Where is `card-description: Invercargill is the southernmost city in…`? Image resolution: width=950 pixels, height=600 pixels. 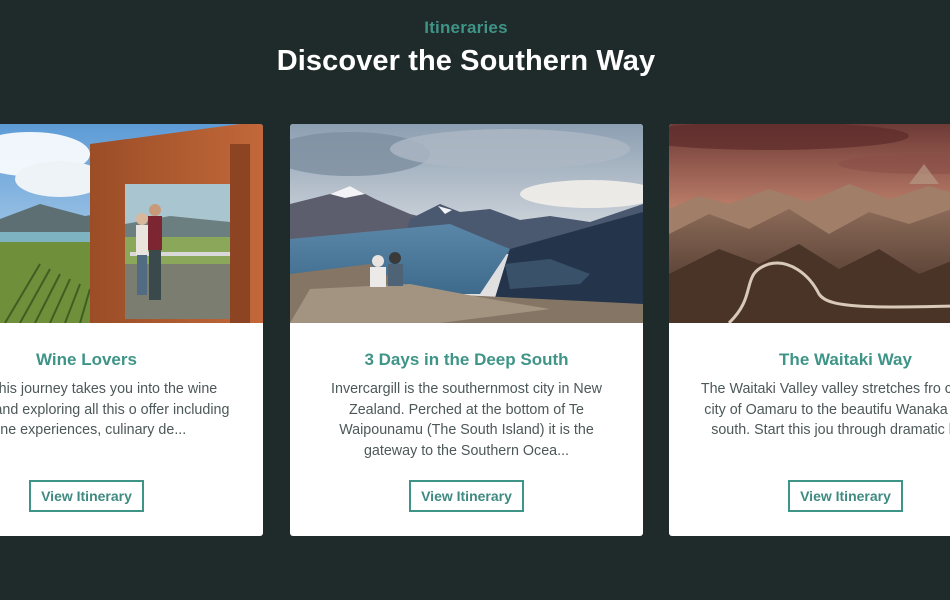
card-description: Invercargill is the southernmost city in… is located at coordinates (466, 420).